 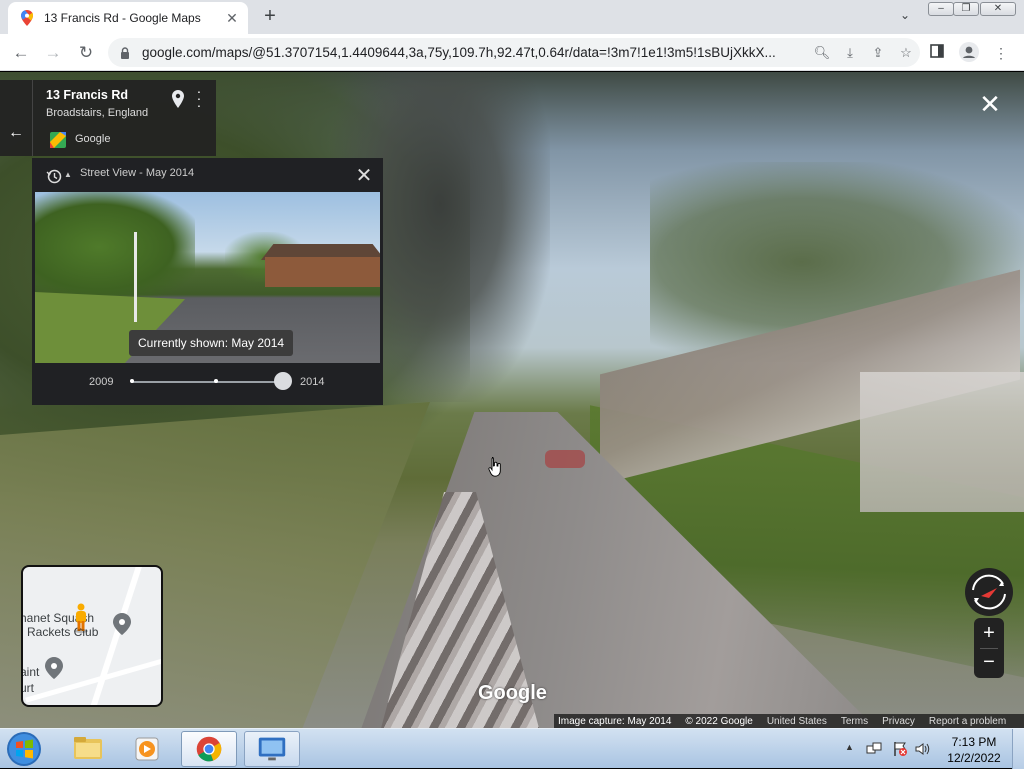 I want to click on browser-tab-bar: 13 Francis Rd - Google Maps ✕ + ⌄ – ❐ ✕, so click(x=512, y=17).